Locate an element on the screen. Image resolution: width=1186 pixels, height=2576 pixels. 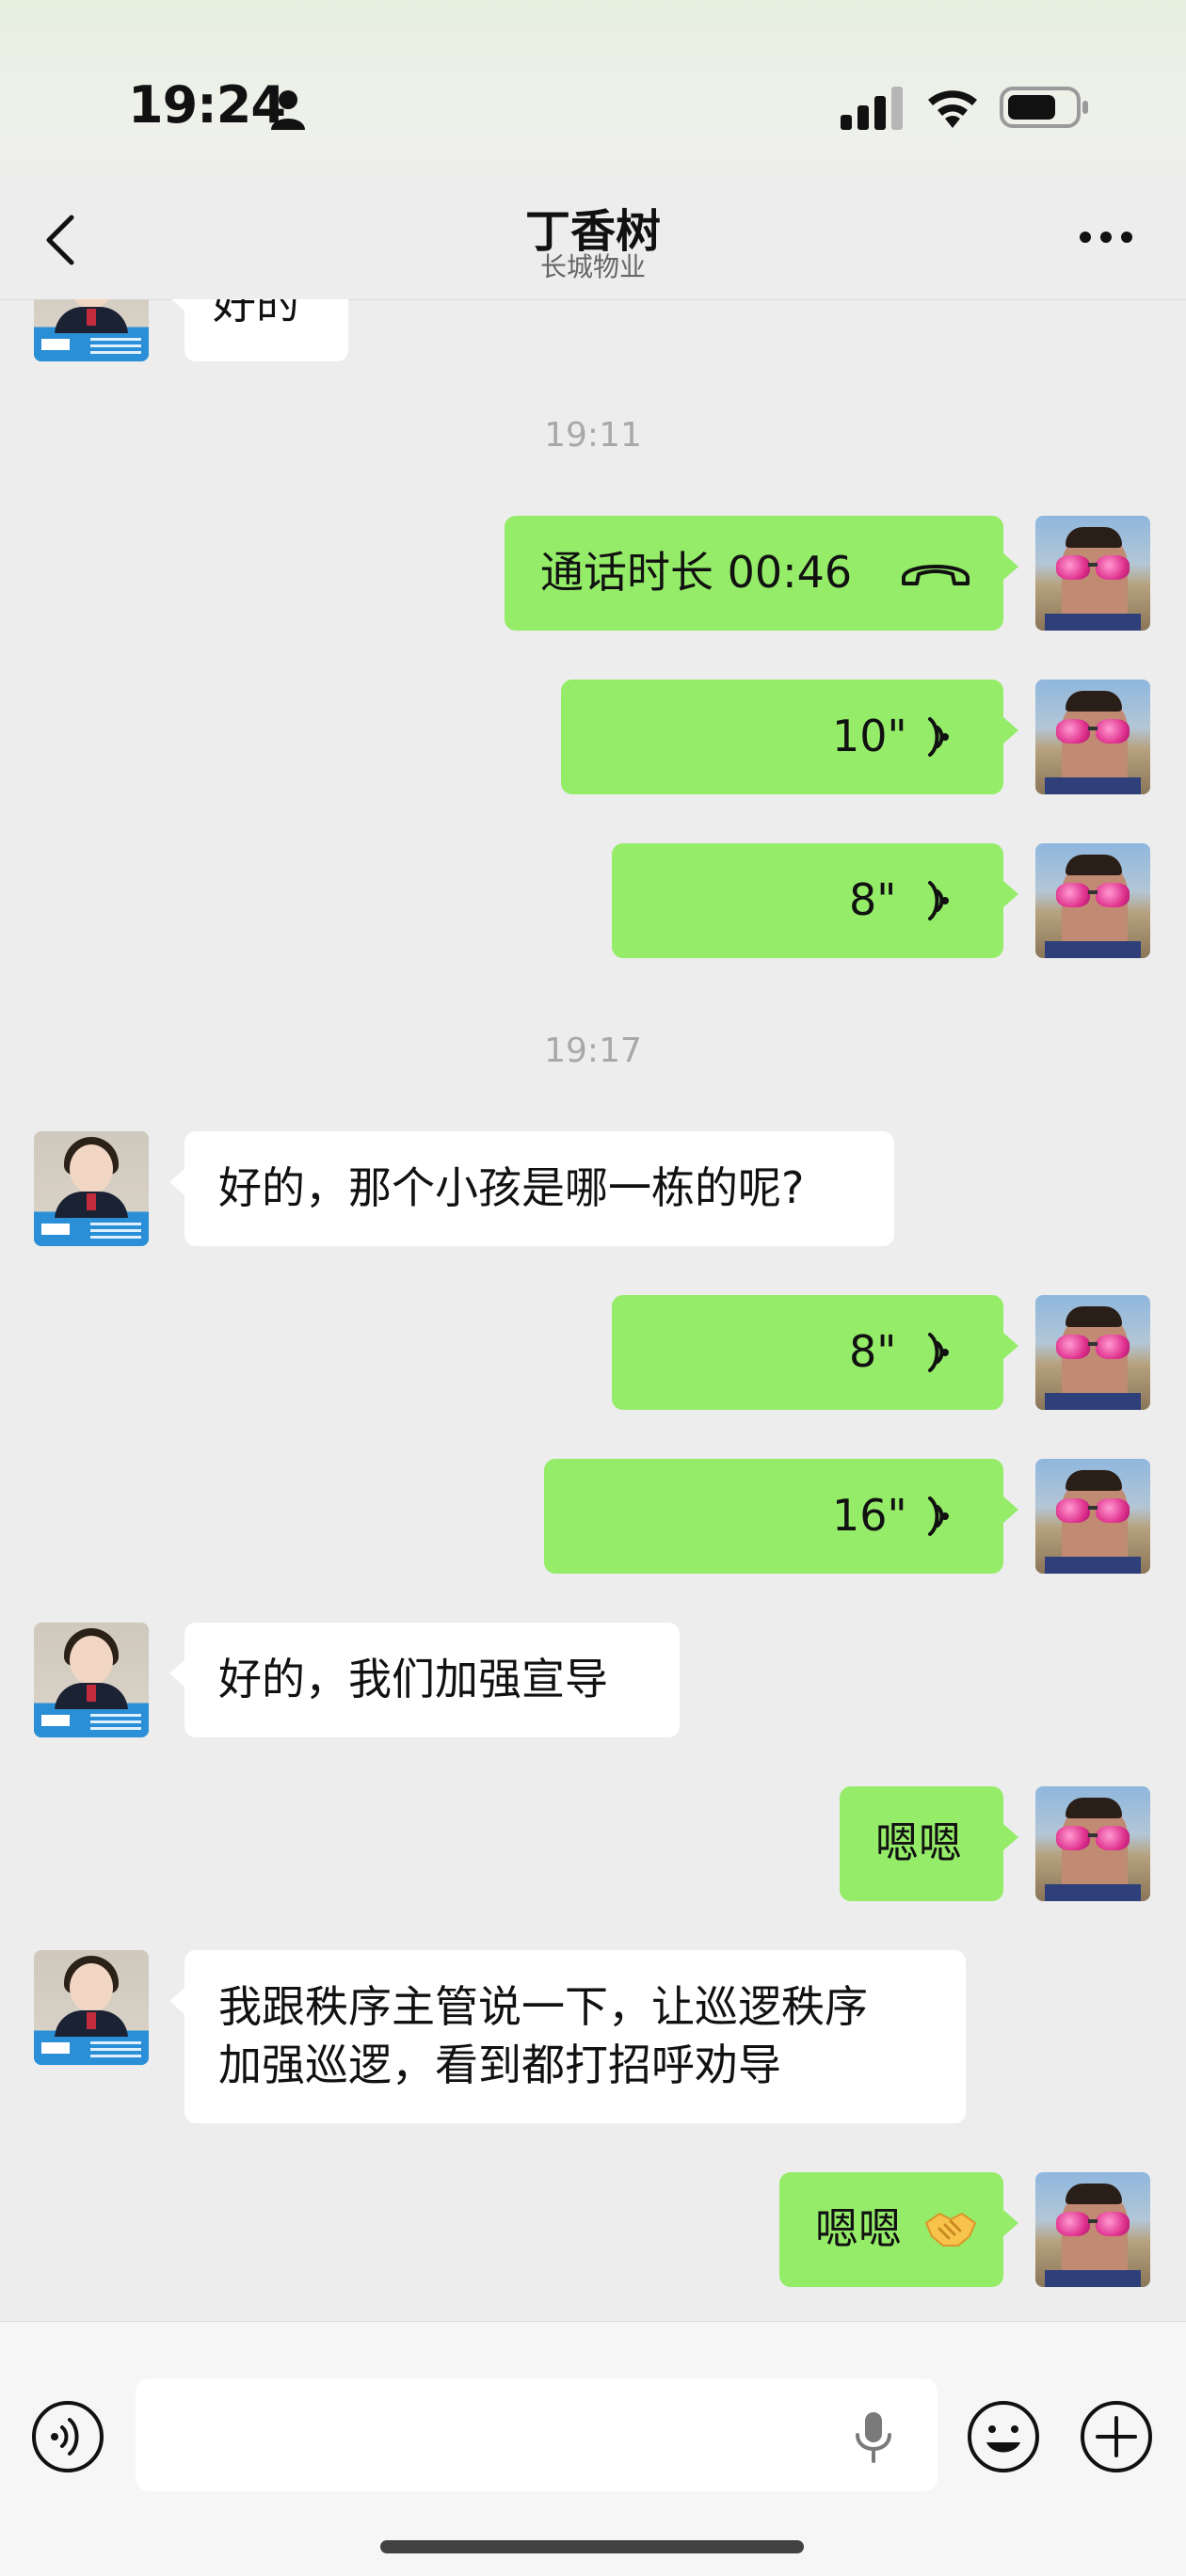
message-input is located at coordinates (537, 2434).